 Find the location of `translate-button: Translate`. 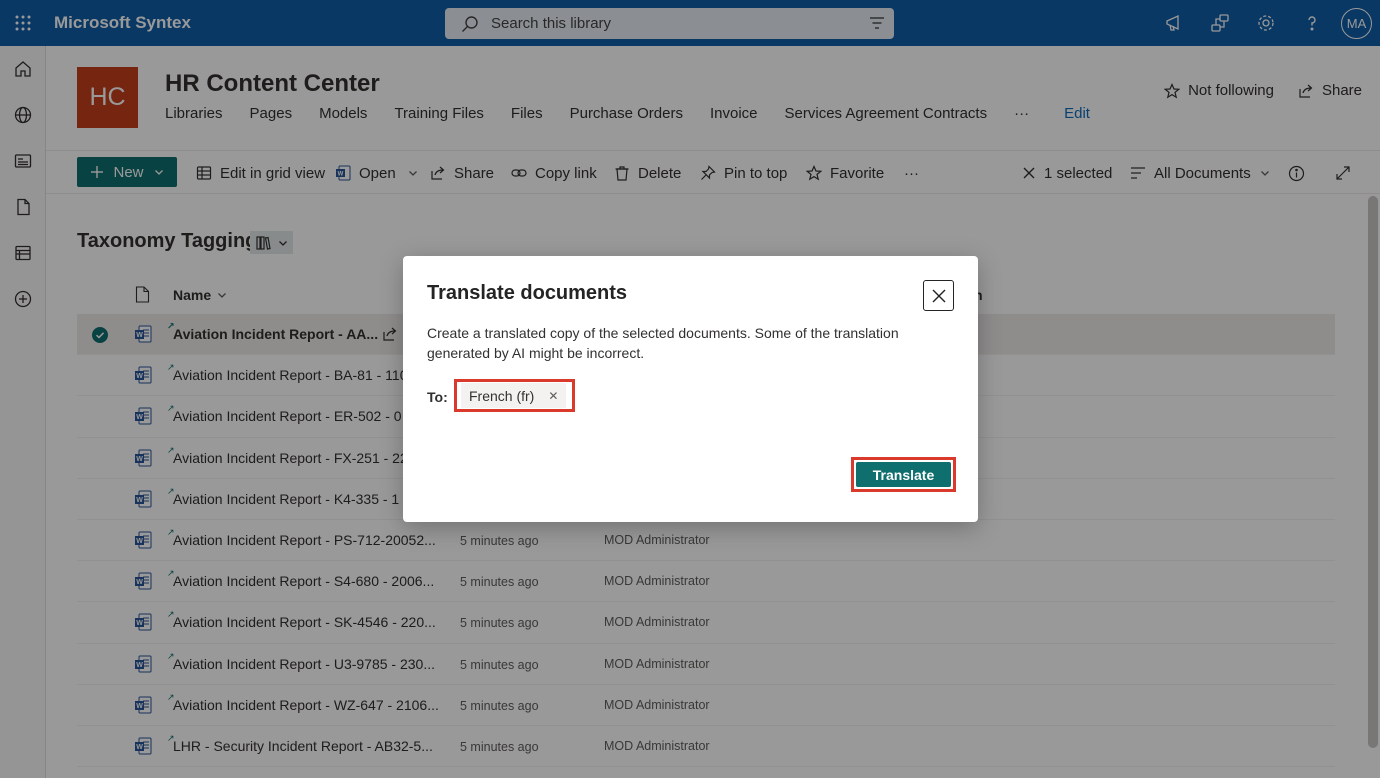

translate-button: Translate is located at coordinates (903, 474).